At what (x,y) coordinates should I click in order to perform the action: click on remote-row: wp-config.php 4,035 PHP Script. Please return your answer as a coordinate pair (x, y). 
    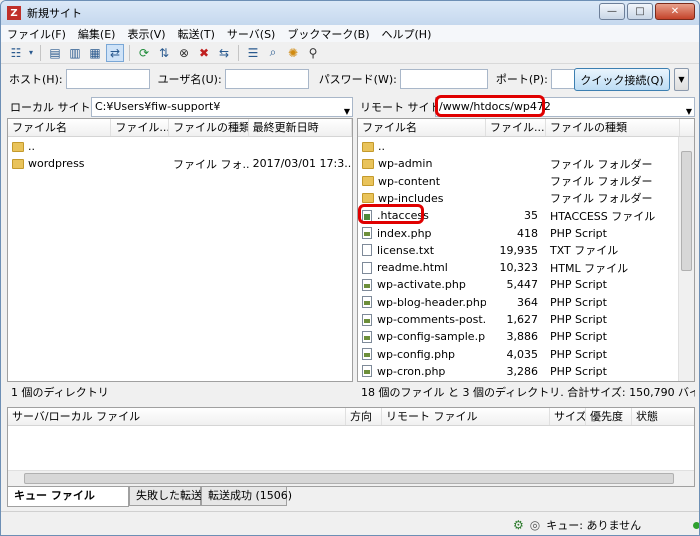
    Looking at the image, I should click on (526, 354).